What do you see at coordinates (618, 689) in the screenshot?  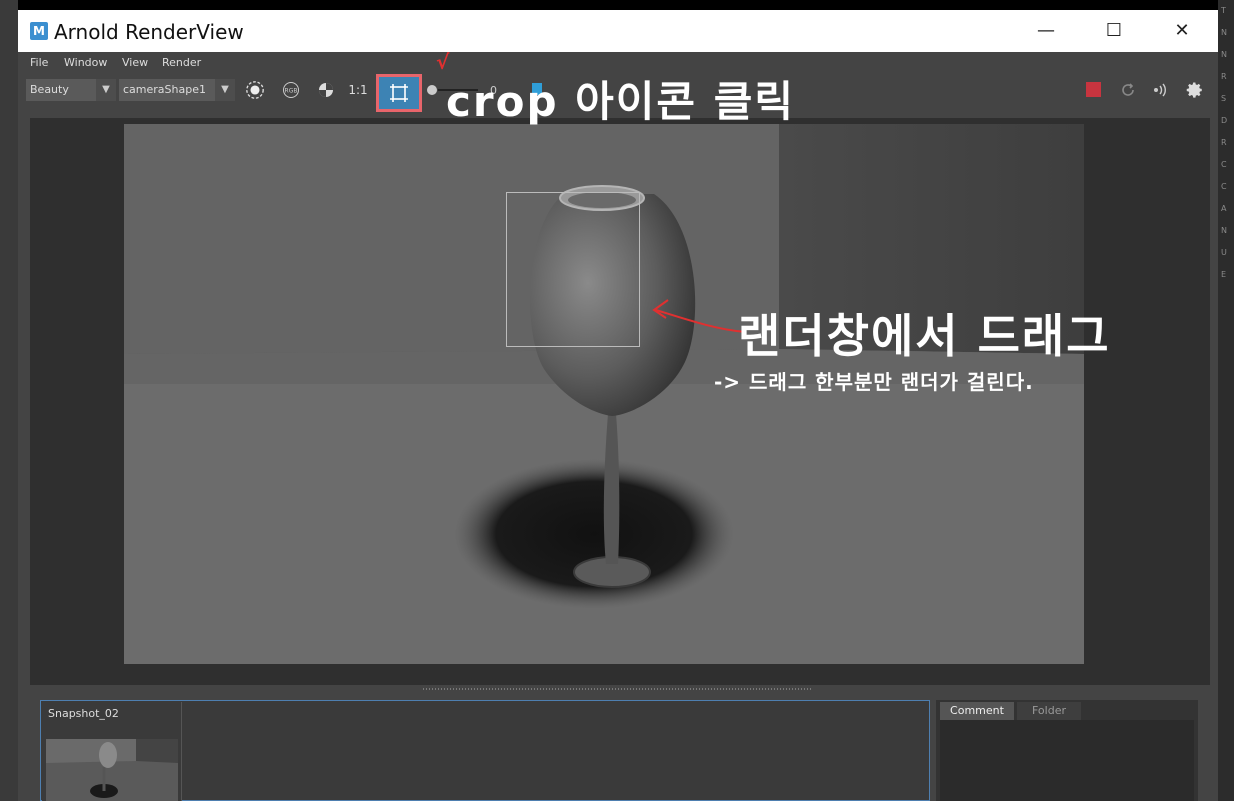 I see `panel-splitter` at bounding box center [618, 689].